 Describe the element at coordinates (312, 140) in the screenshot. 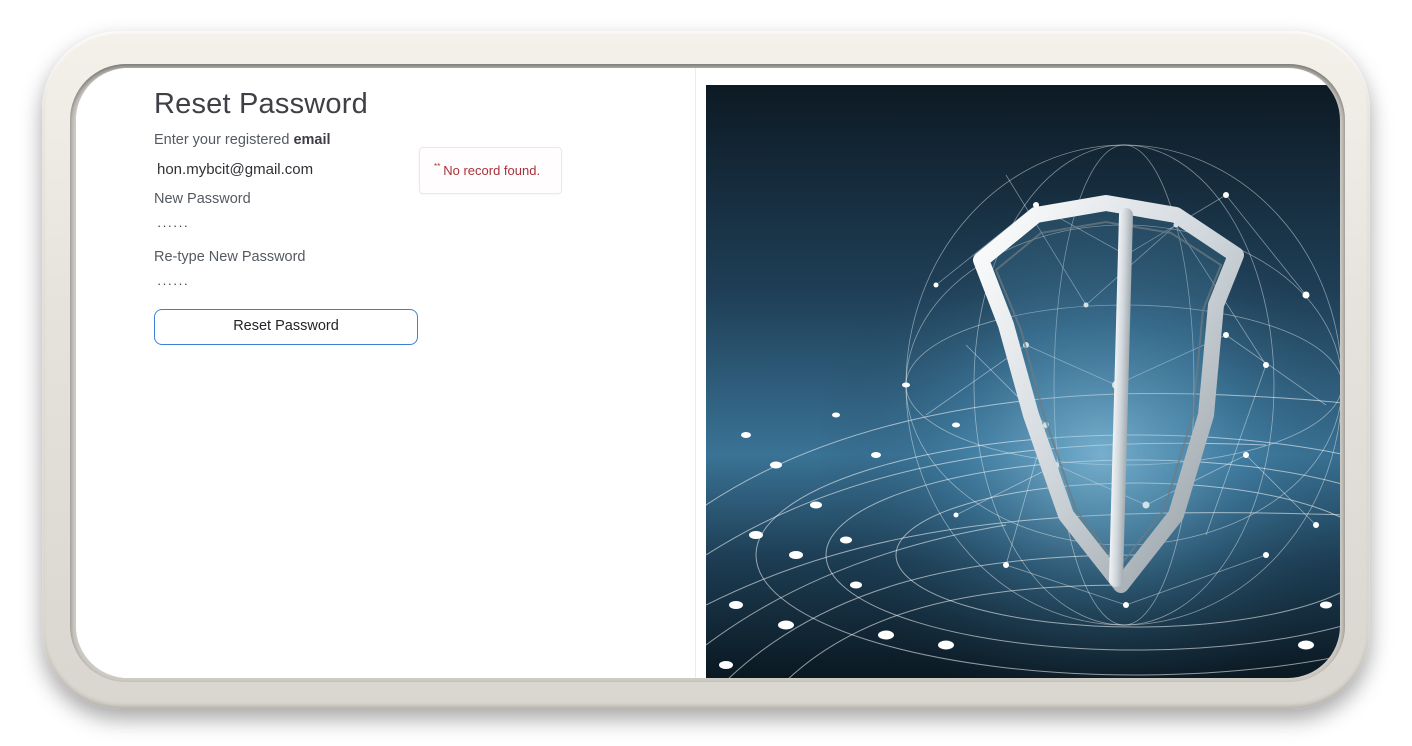

I see `email-label-bold: email` at that location.